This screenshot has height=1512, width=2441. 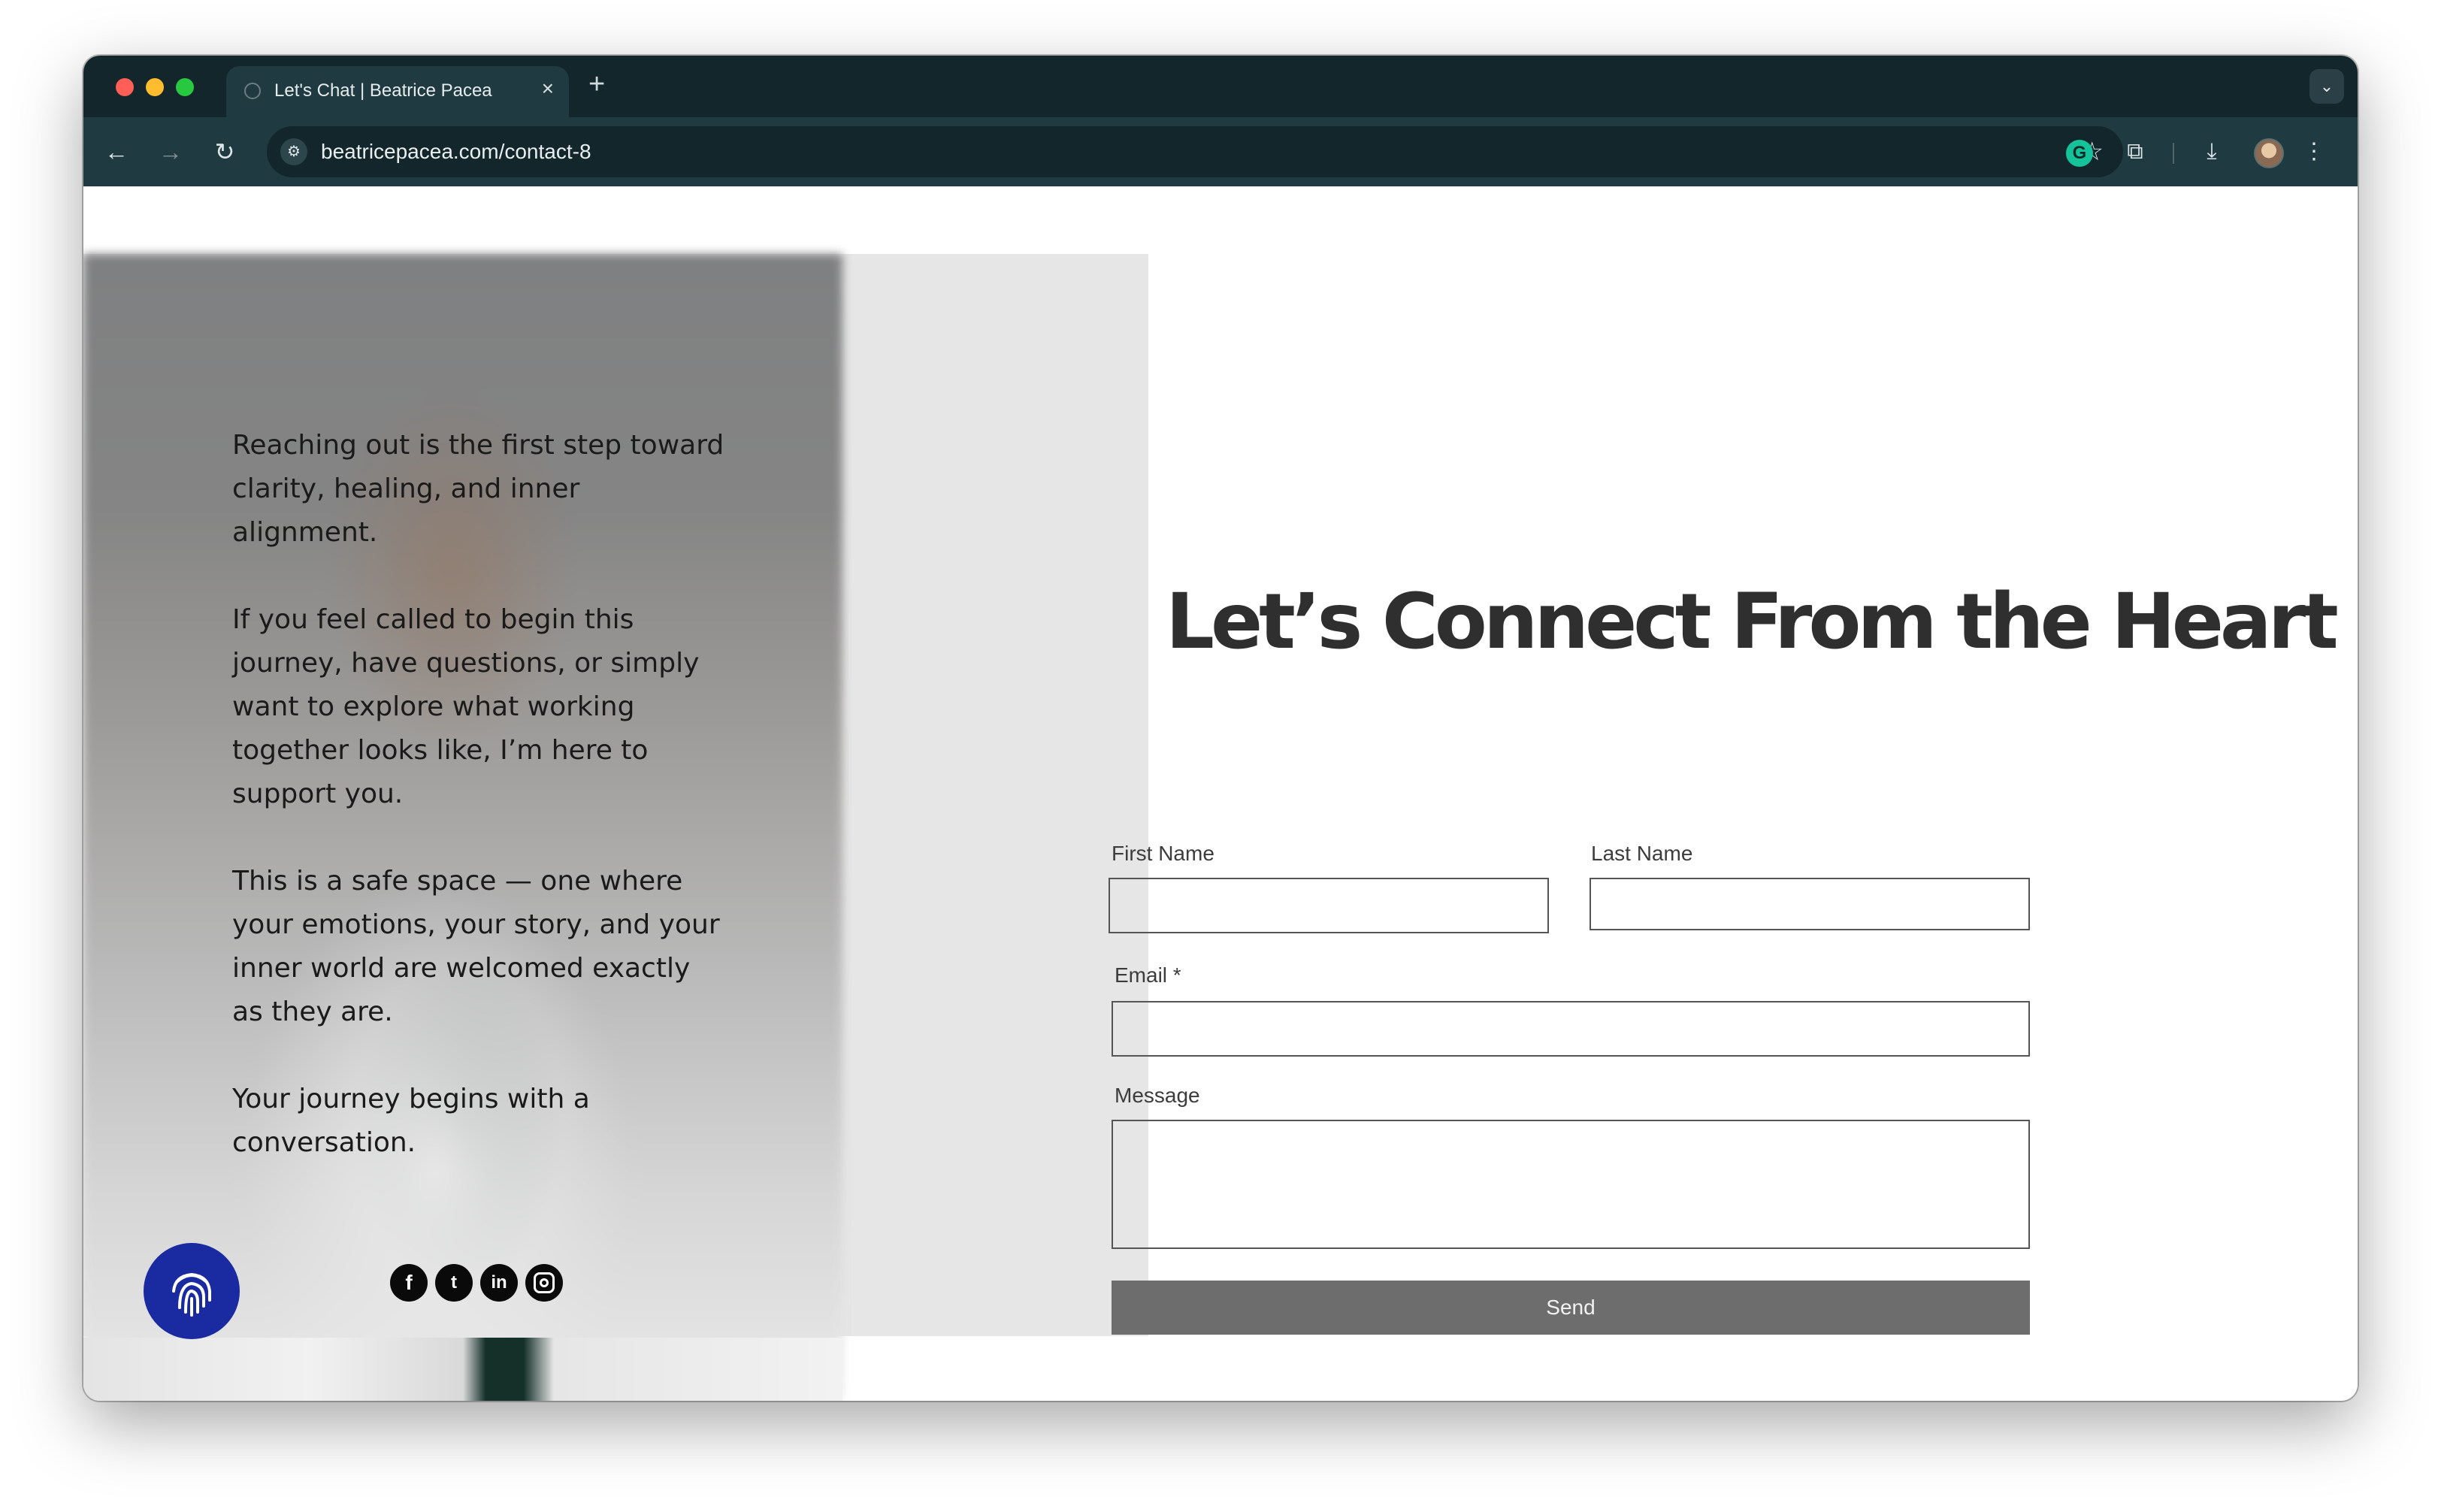 I want to click on close-window-button, so click(x=125, y=87).